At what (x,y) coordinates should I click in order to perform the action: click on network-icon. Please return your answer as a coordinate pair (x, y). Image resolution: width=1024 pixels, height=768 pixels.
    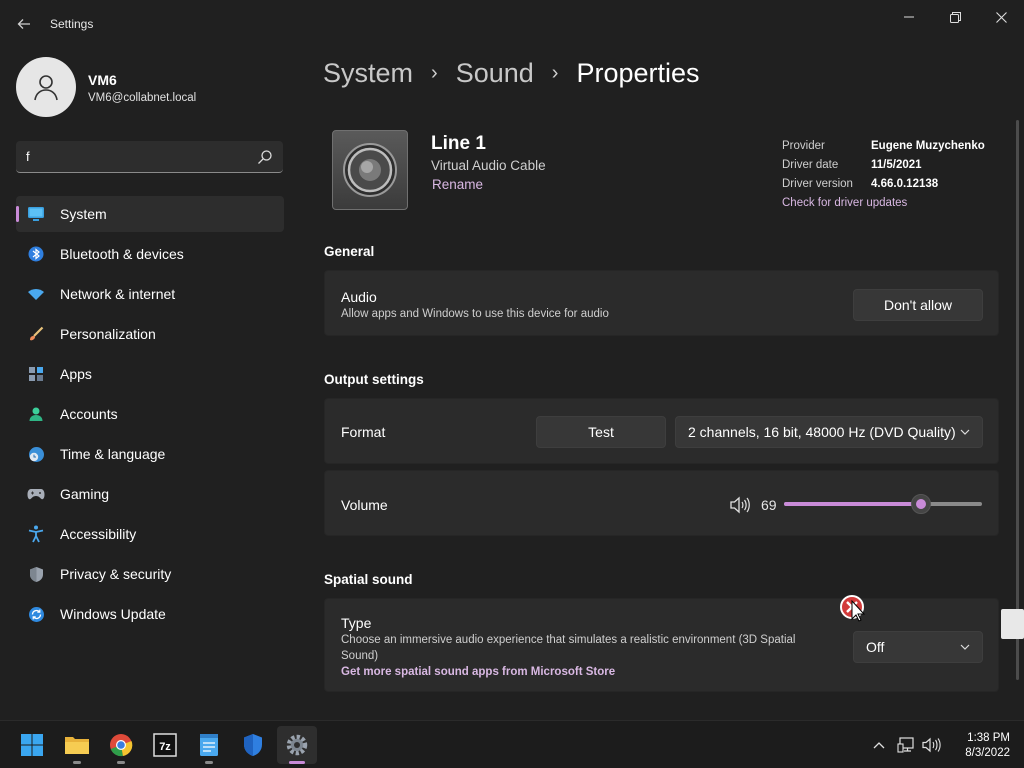
    Looking at the image, I should click on (906, 745).